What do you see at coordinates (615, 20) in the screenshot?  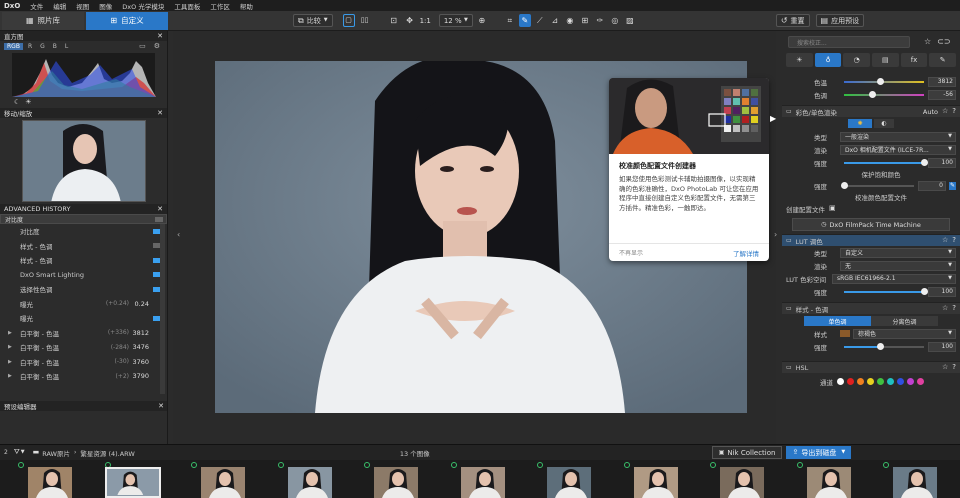 I see `preview-toggle: ◎` at bounding box center [615, 20].